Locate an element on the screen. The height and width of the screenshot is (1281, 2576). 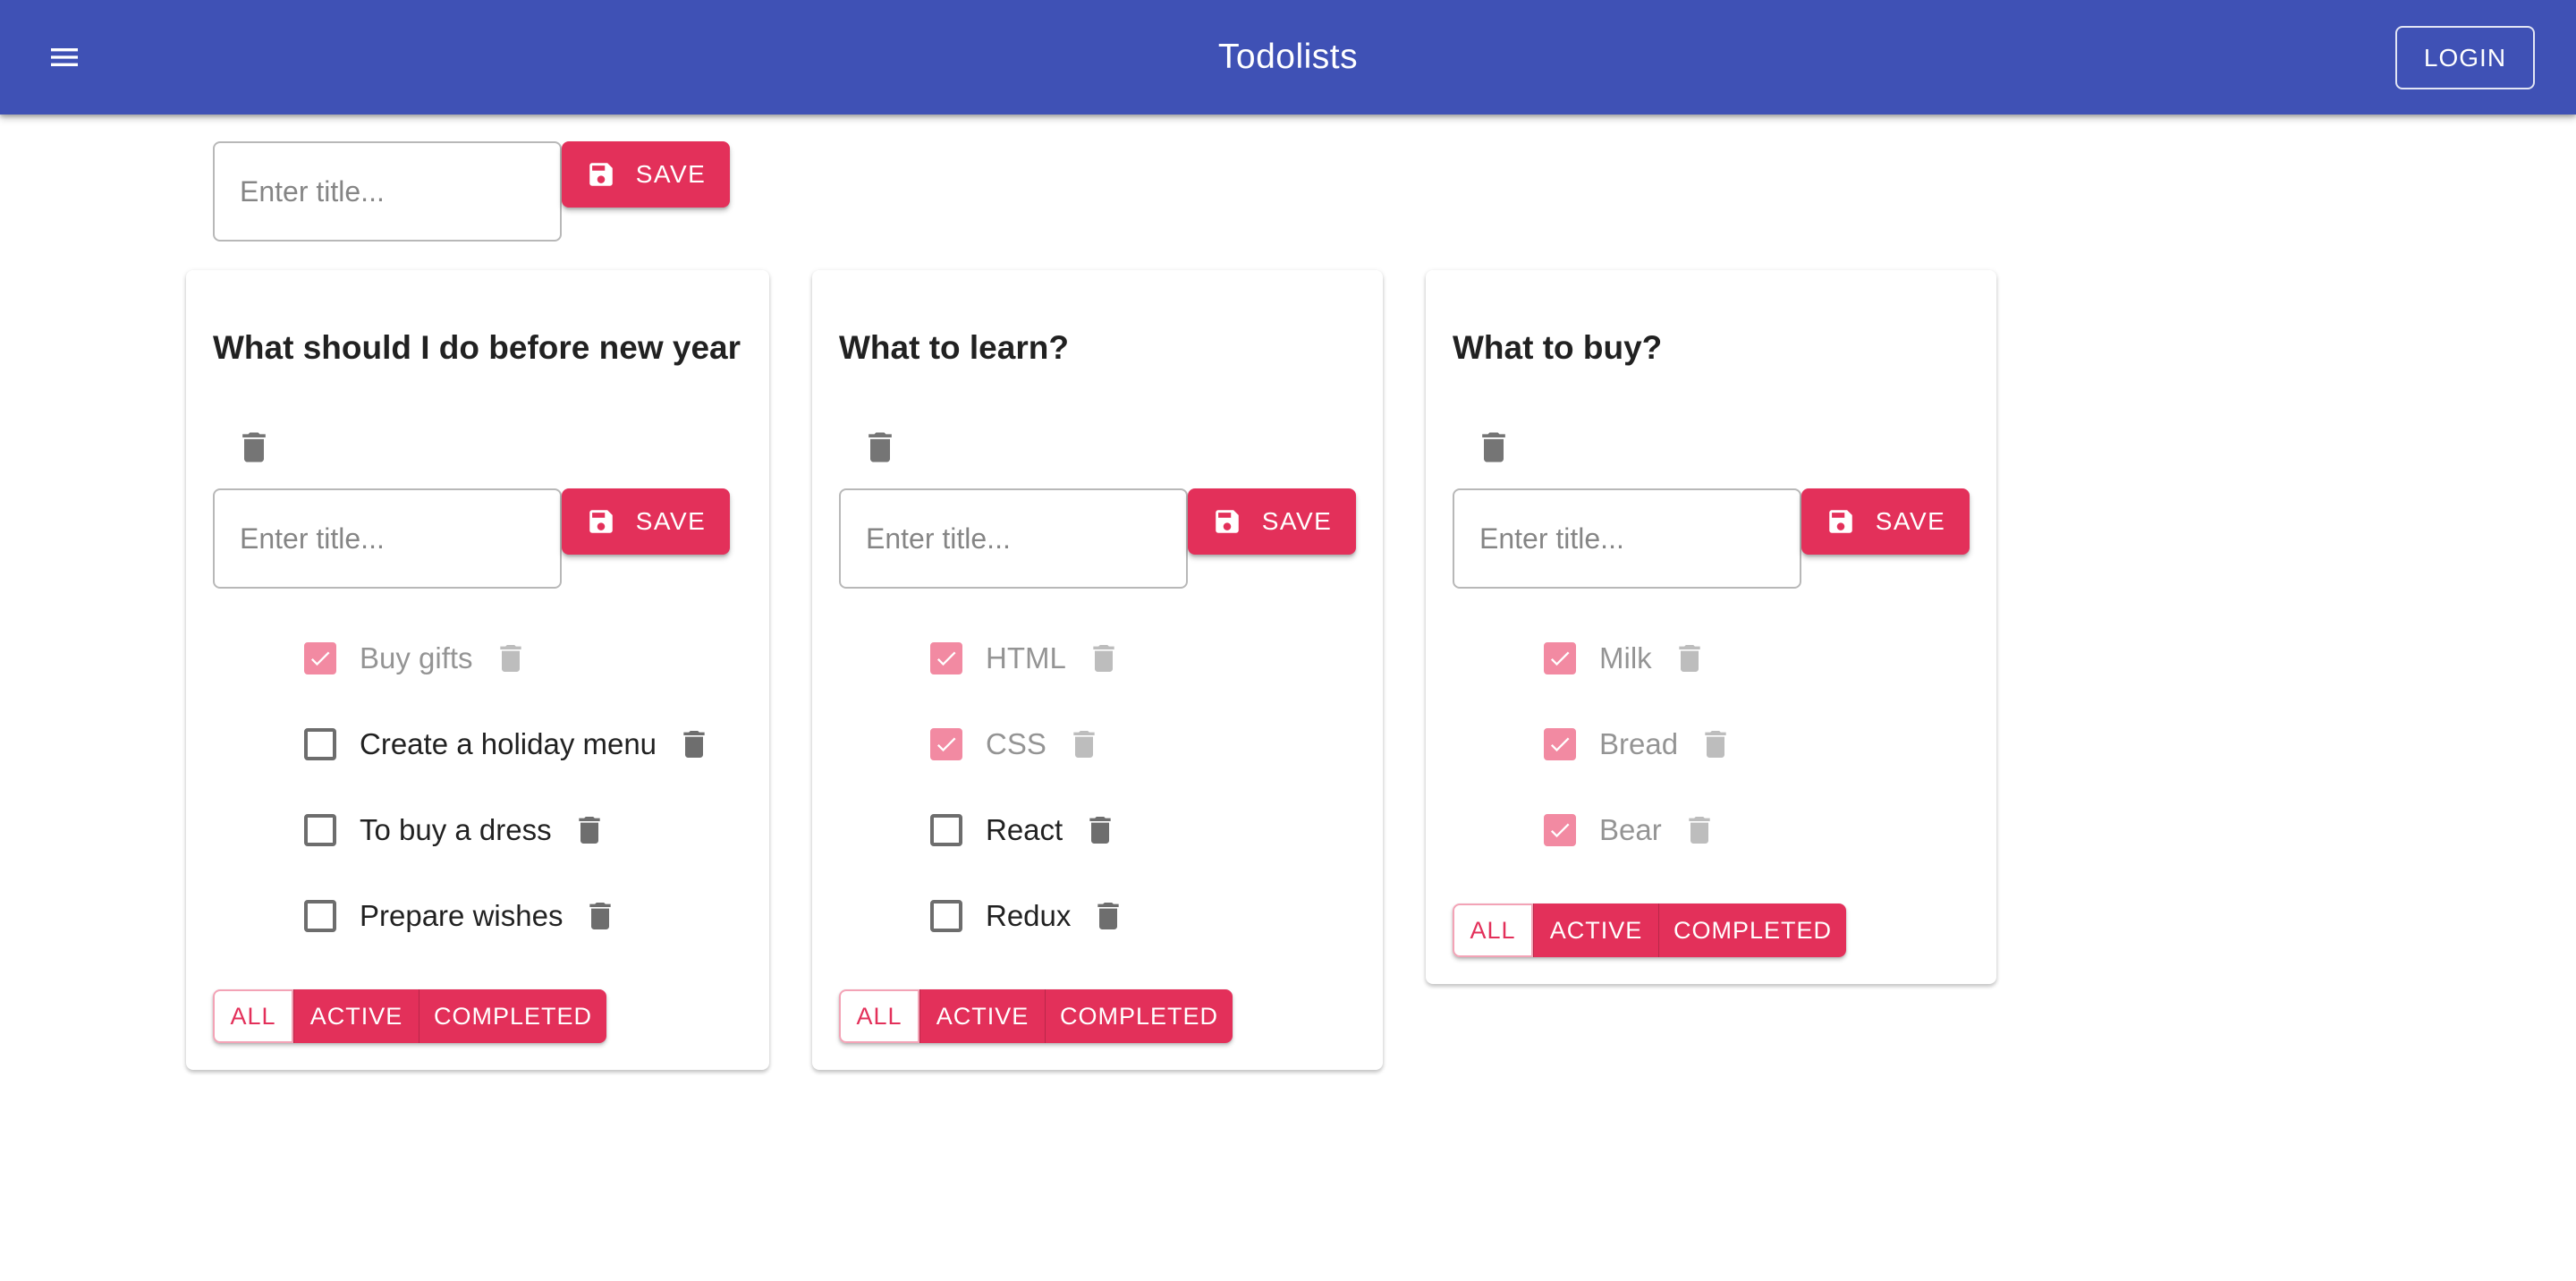
menu-icon is located at coordinates (64, 57).